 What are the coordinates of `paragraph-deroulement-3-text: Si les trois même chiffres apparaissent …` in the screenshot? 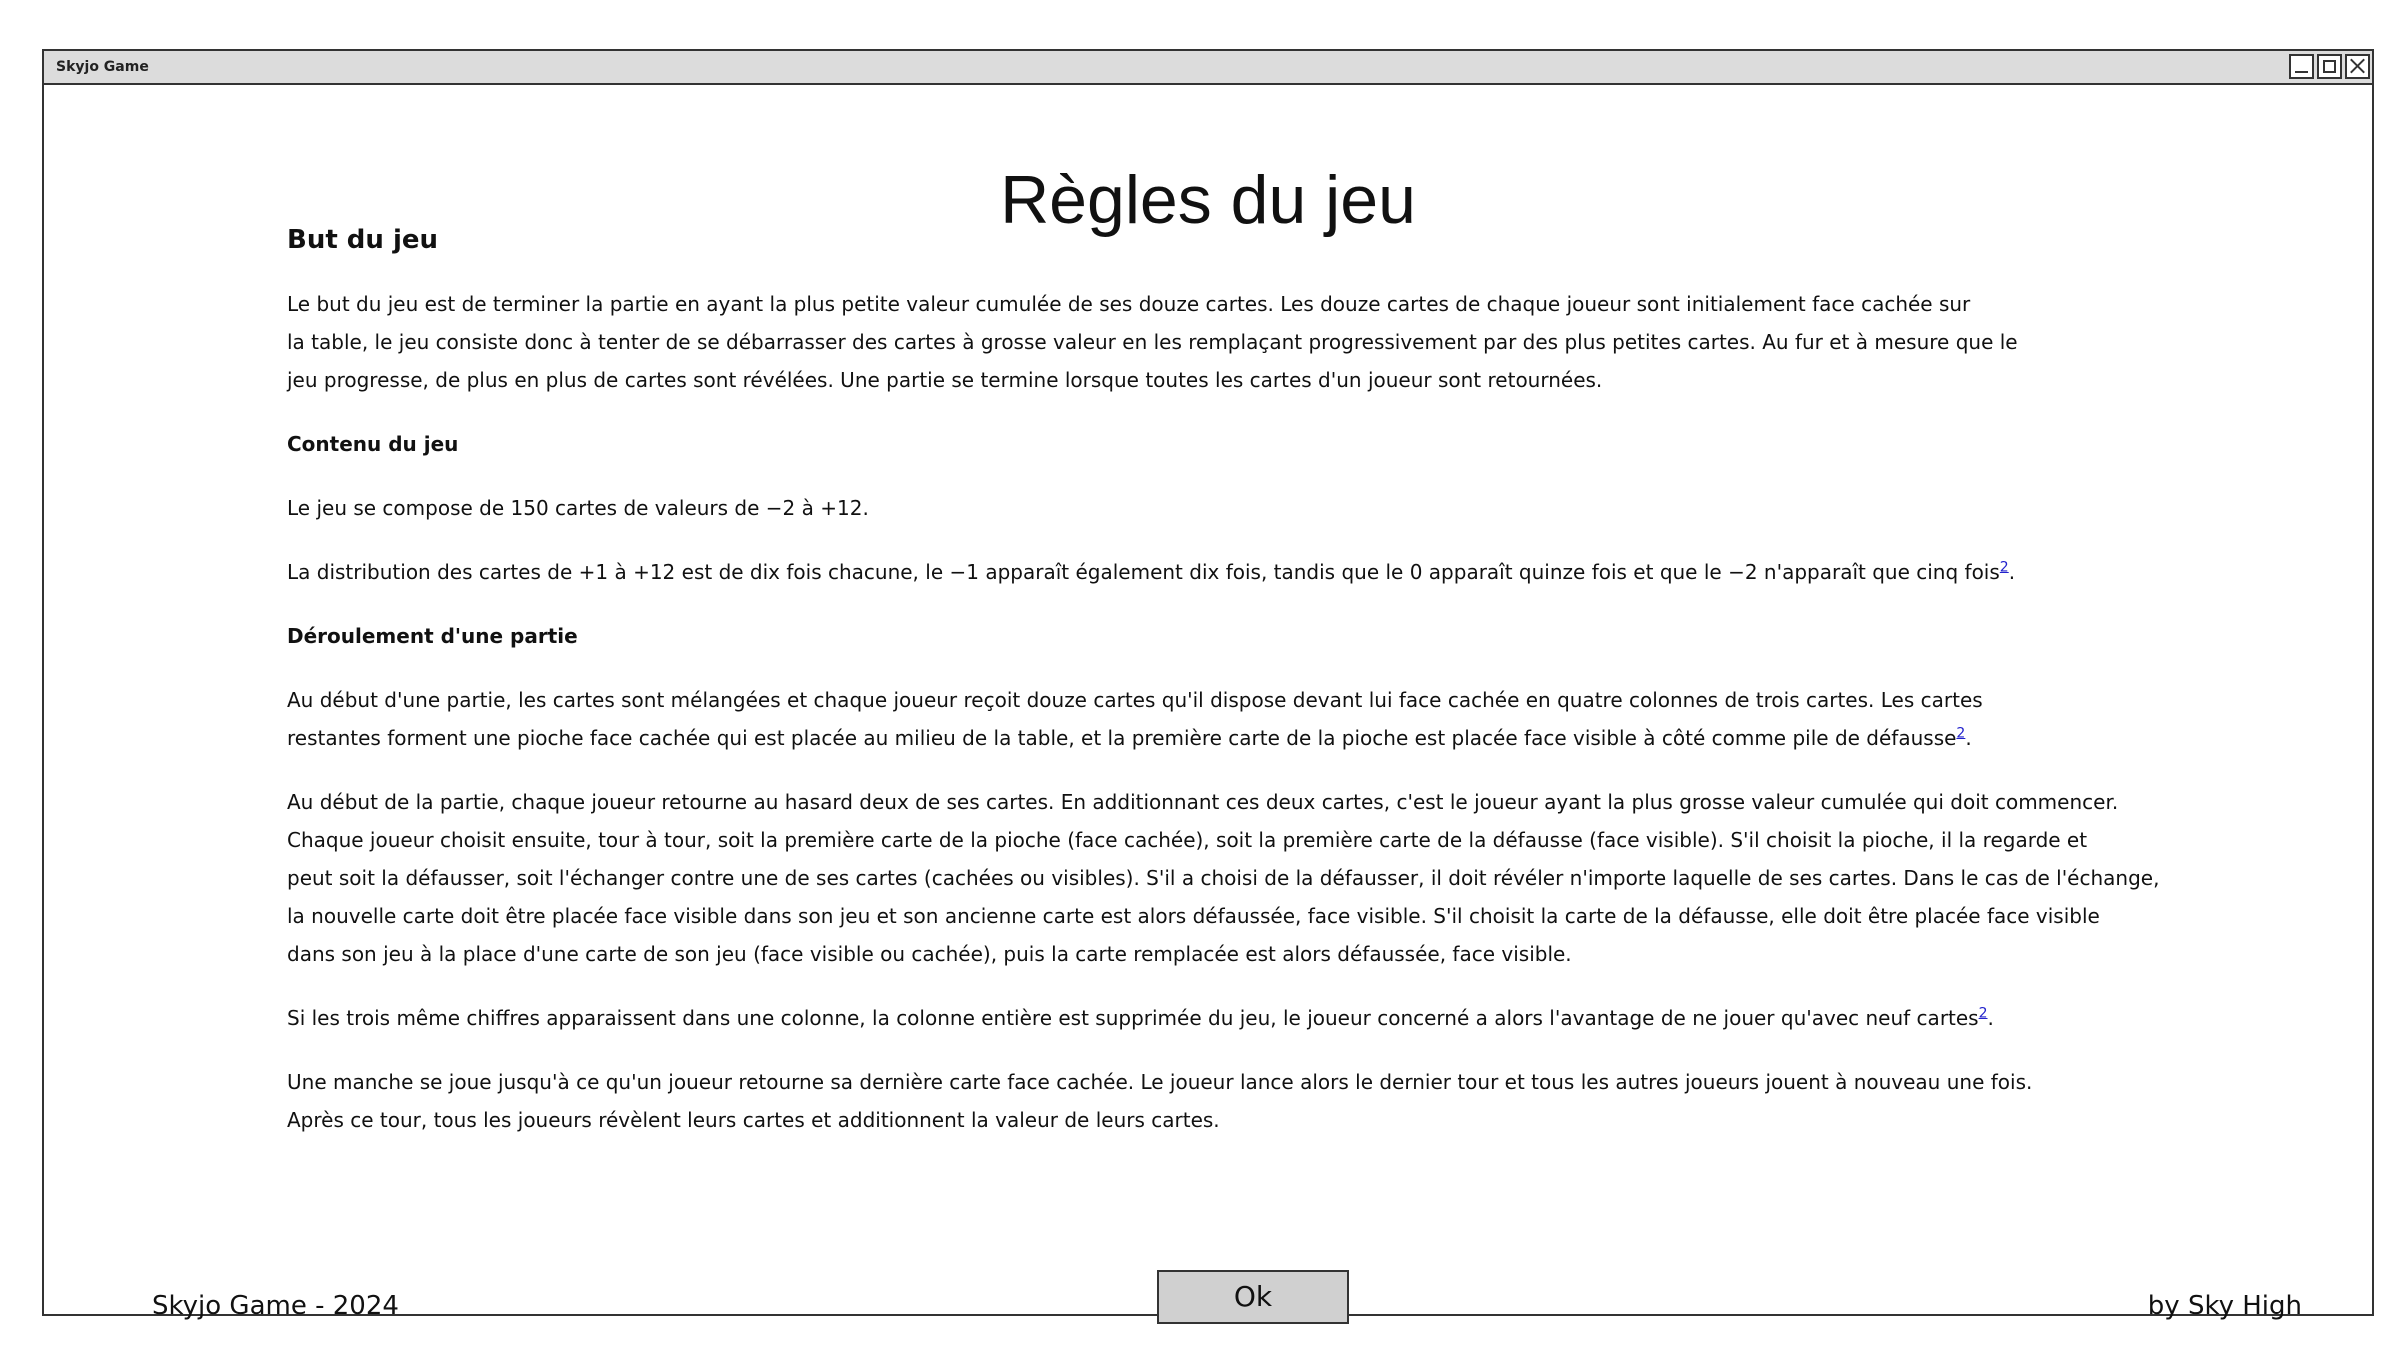 It's located at (1133, 1018).